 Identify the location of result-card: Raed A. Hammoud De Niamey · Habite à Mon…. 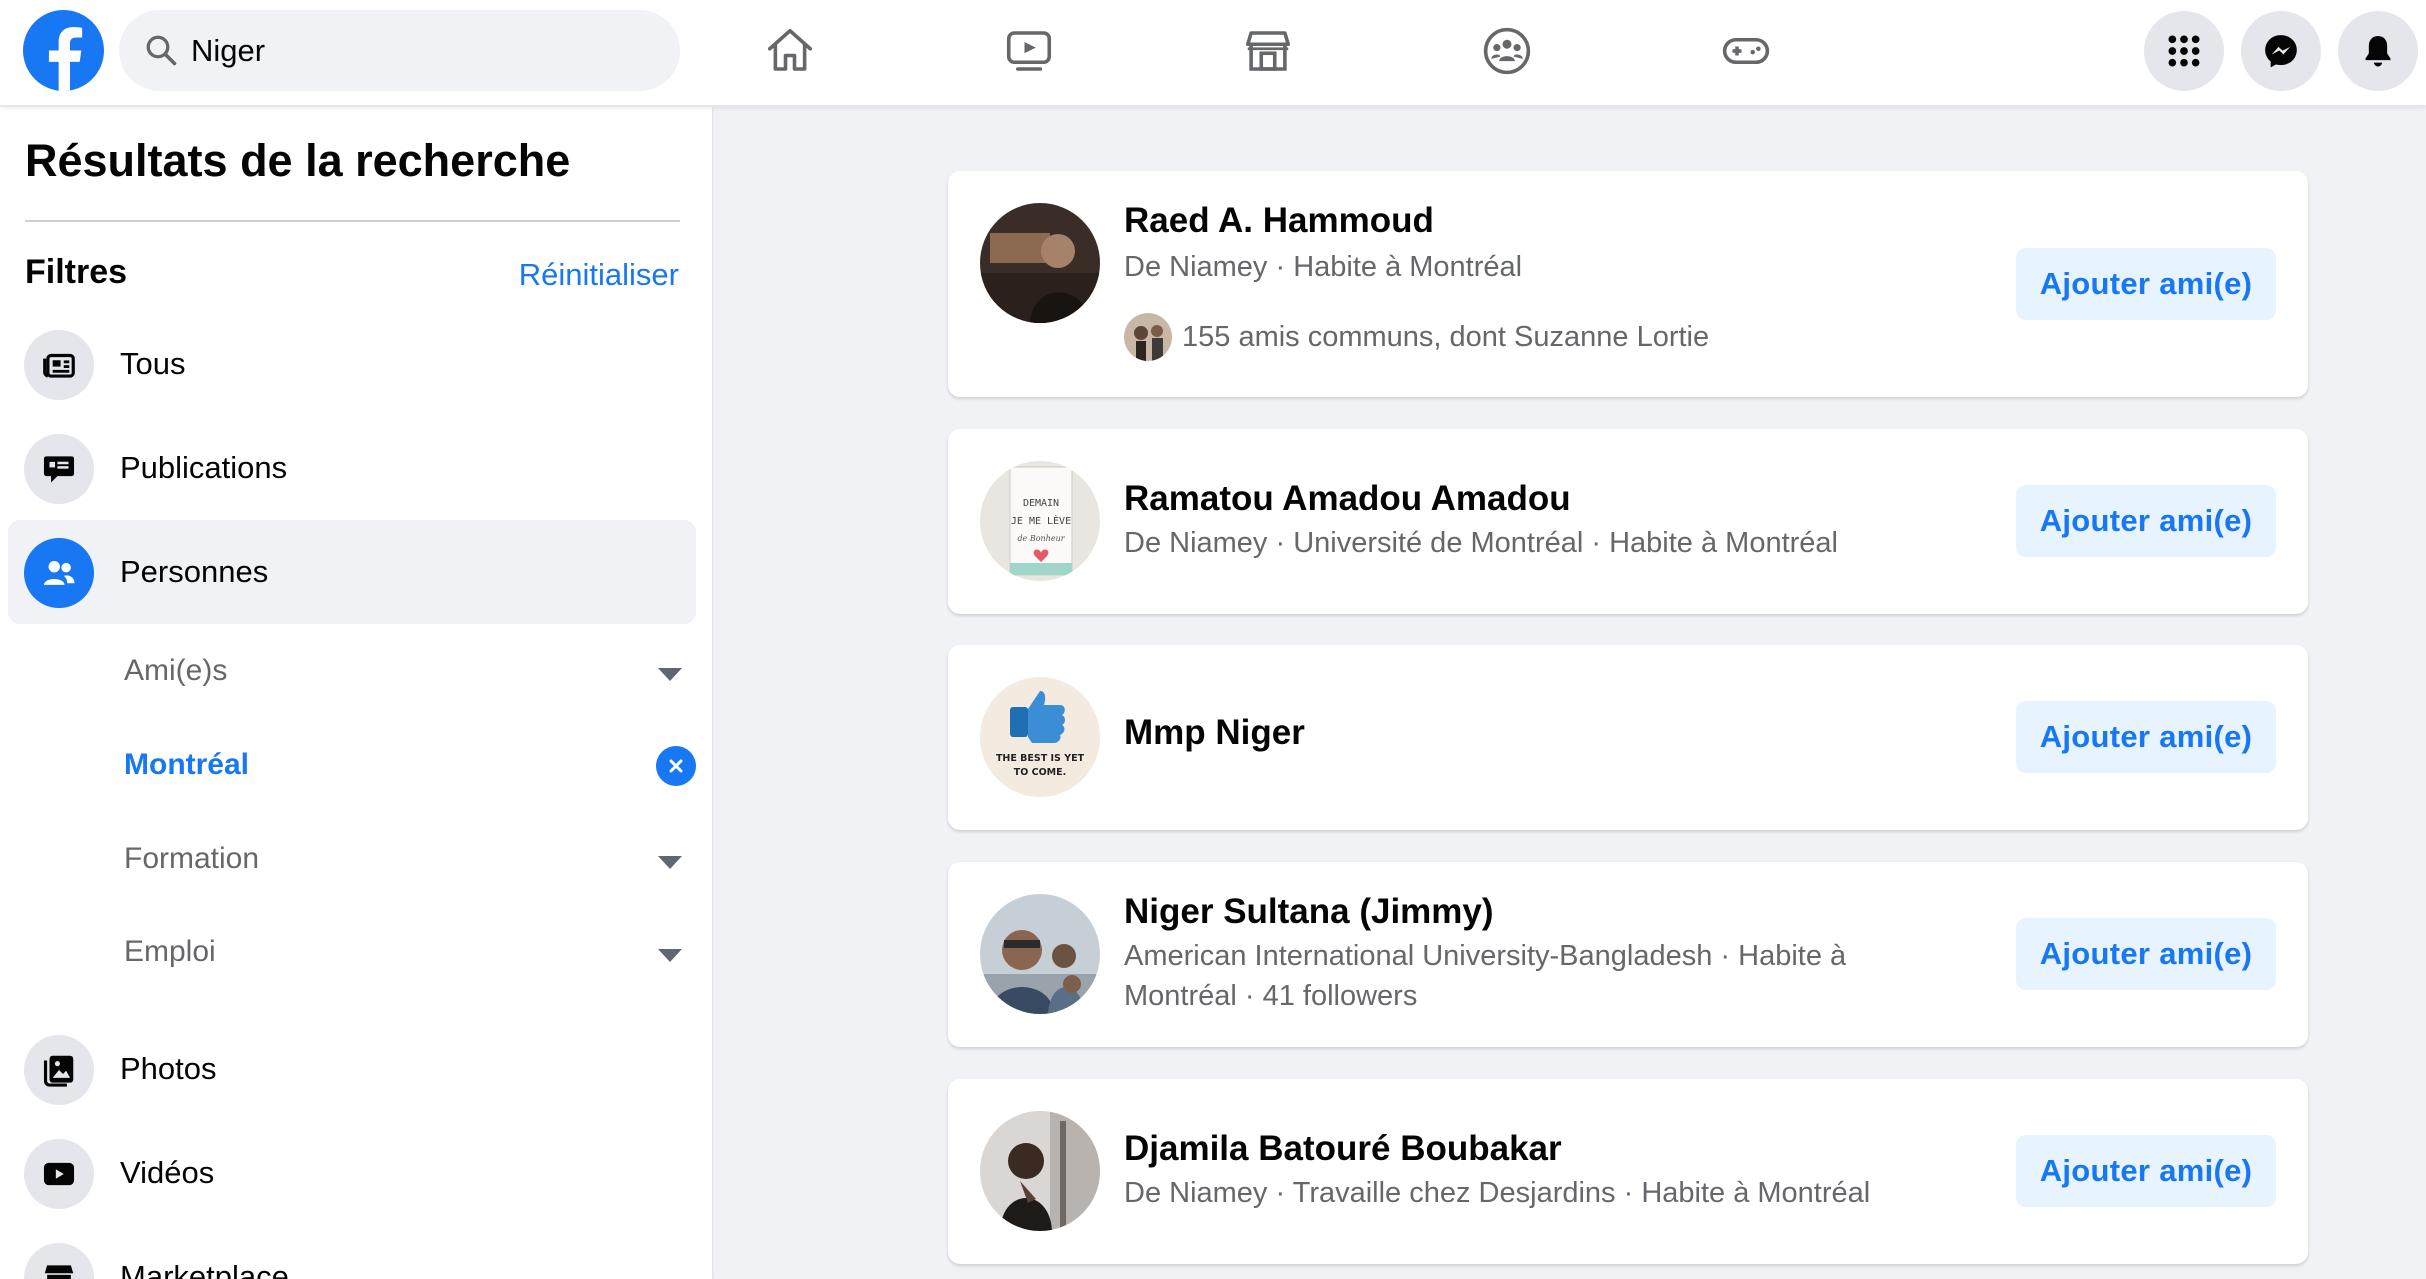
(1628, 284).